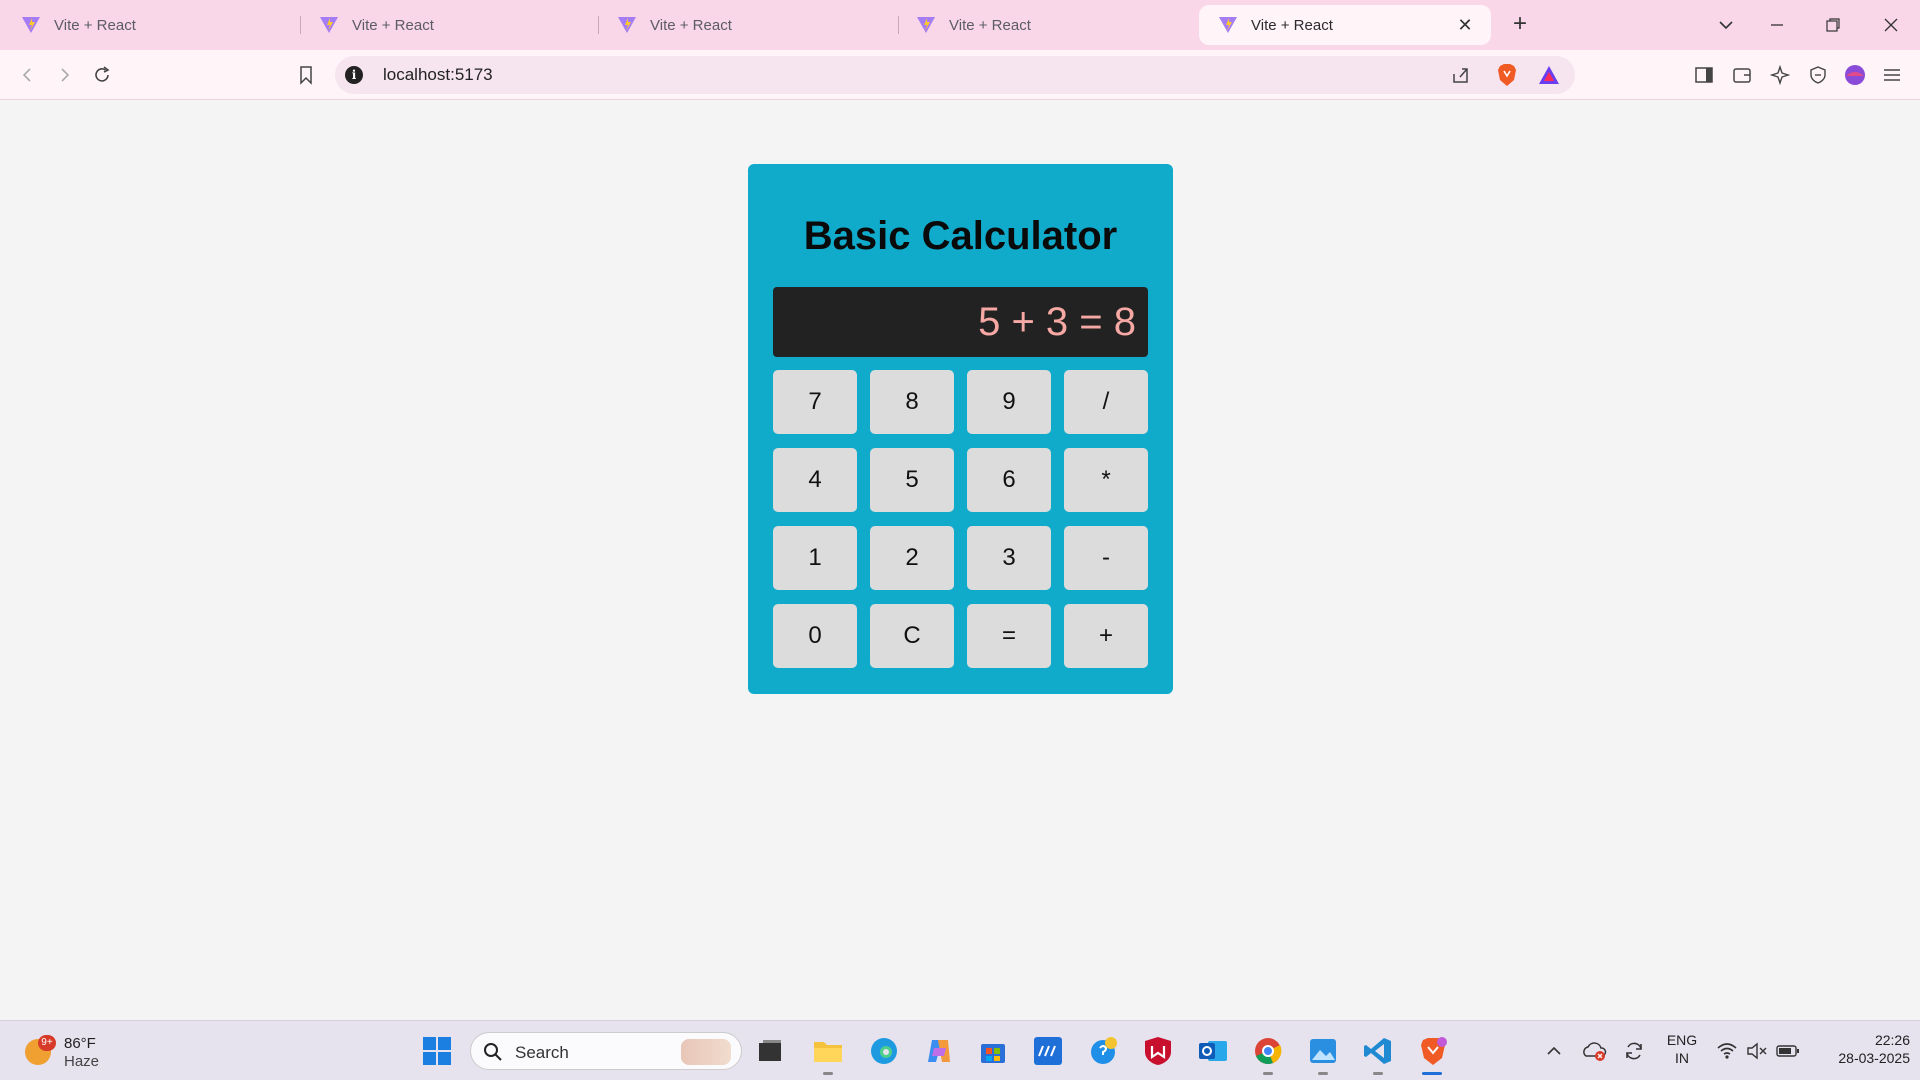 The width and height of the screenshot is (1920, 1080). I want to click on chrome-icon, so click(1268, 1051).